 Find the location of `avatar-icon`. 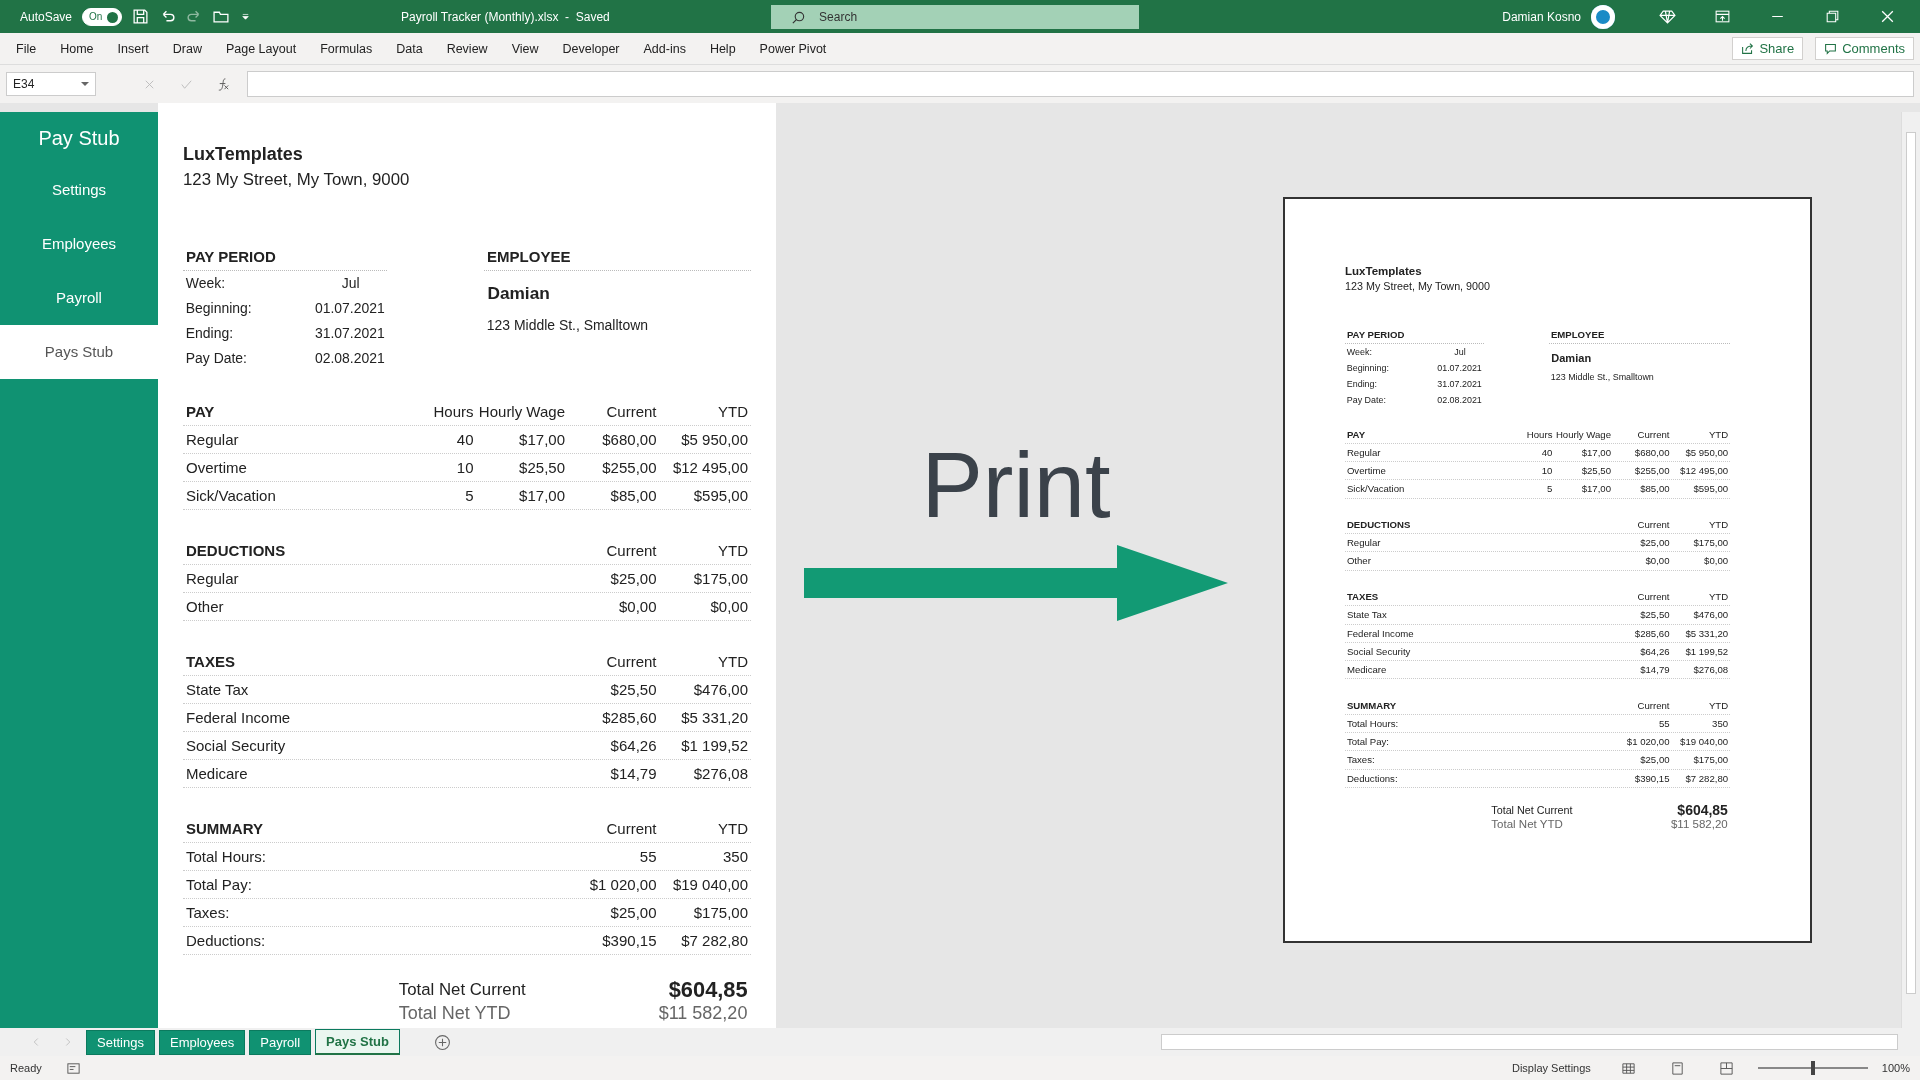

avatar-icon is located at coordinates (1603, 16).